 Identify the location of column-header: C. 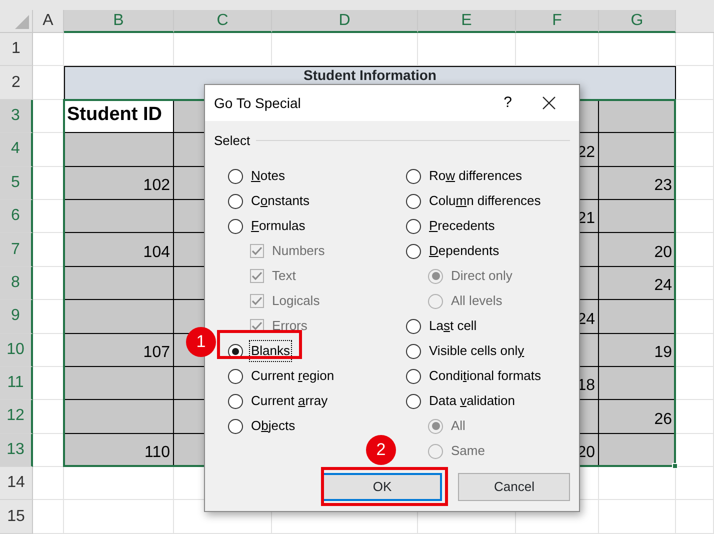
(223, 21).